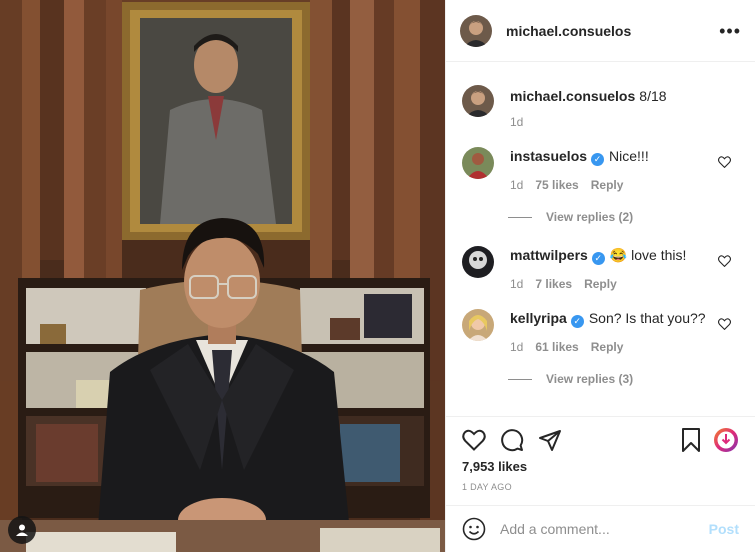 The width and height of the screenshot is (755, 552). I want to click on view-replies-button: View replies (2), so click(623, 217).